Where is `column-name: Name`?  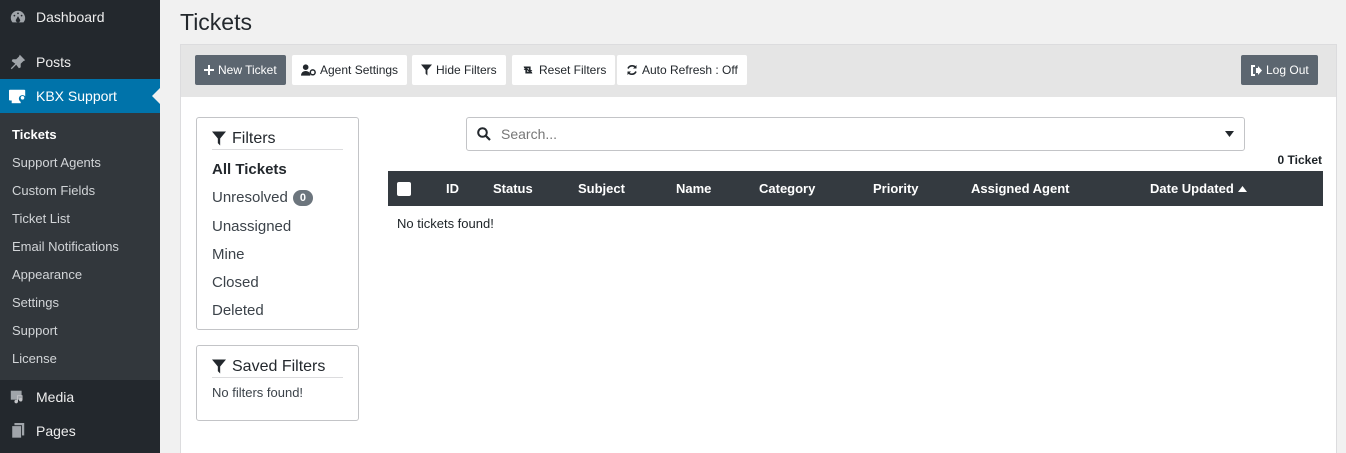
column-name: Name is located at coordinates (693, 188).